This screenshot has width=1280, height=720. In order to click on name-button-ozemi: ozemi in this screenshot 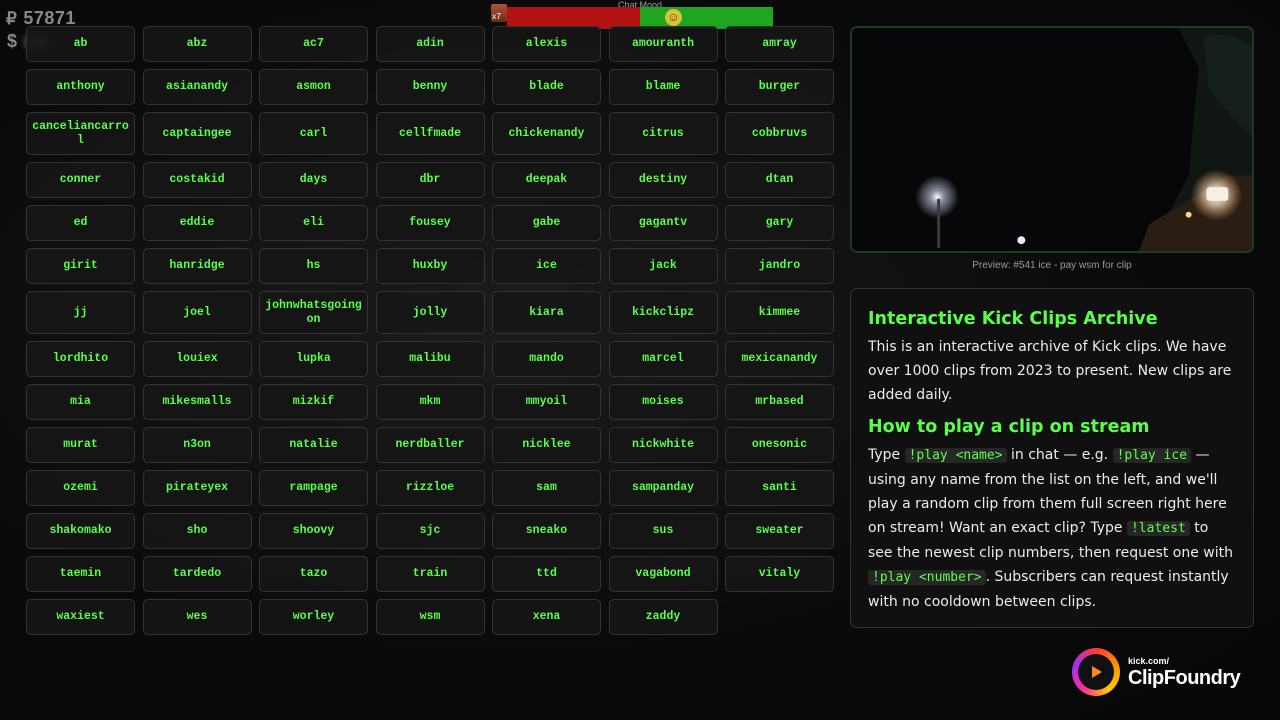, I will do `click(80, 488)`.